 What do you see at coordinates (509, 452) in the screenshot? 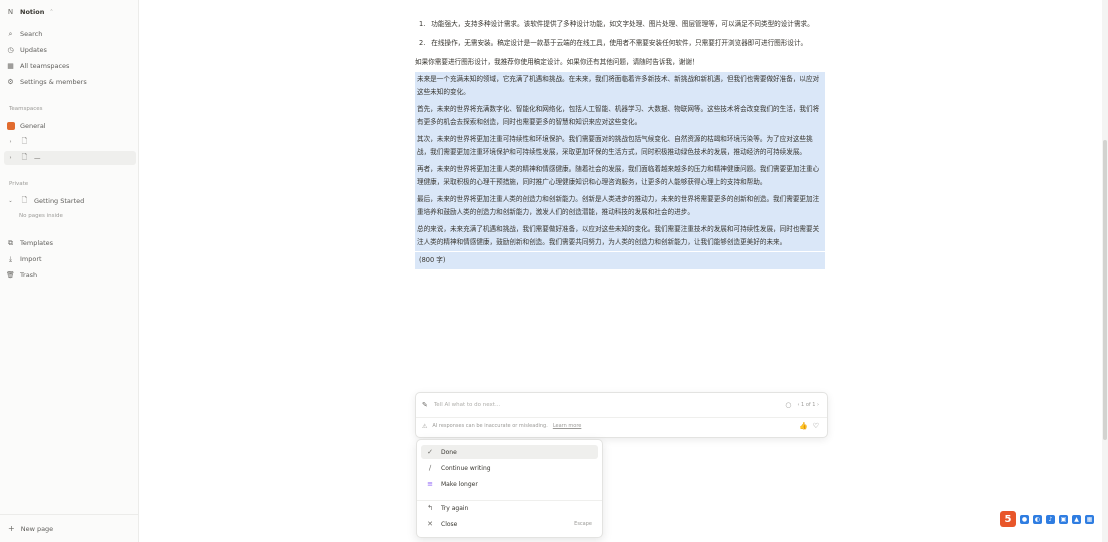
I see `menu-item-done: ✓ Done` at bounding box center [509, 452].